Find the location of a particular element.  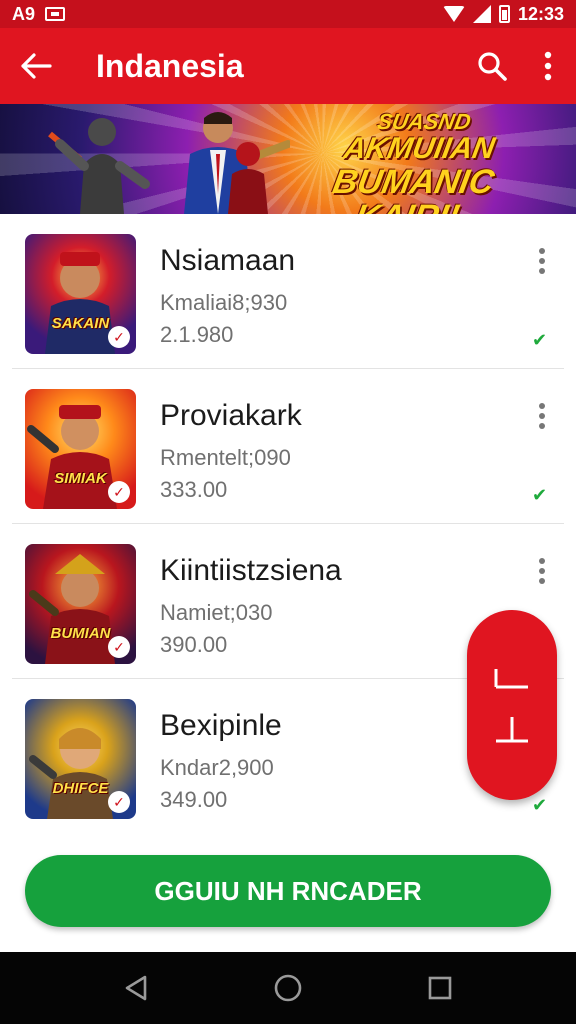

app-bar: Indanesia is located at coordinates (288, 66).